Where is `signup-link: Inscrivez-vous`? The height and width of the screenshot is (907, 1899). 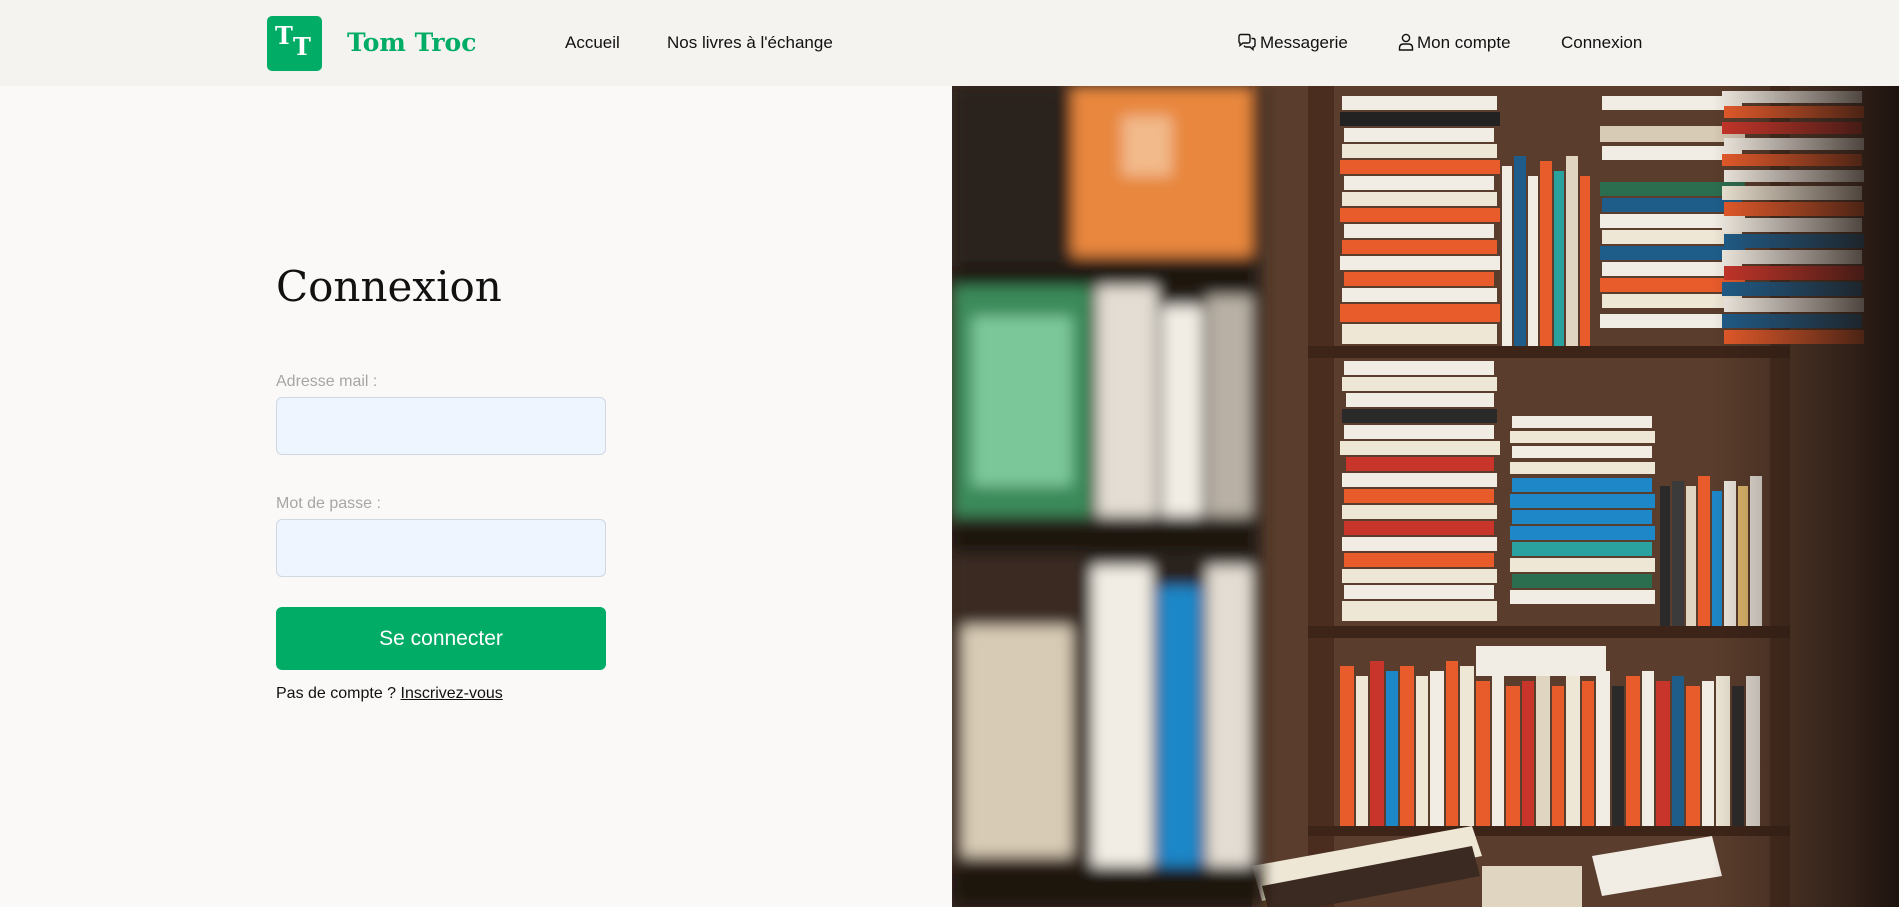
signup-link: Inscrivez-vous is located at coordinates (452, 693).